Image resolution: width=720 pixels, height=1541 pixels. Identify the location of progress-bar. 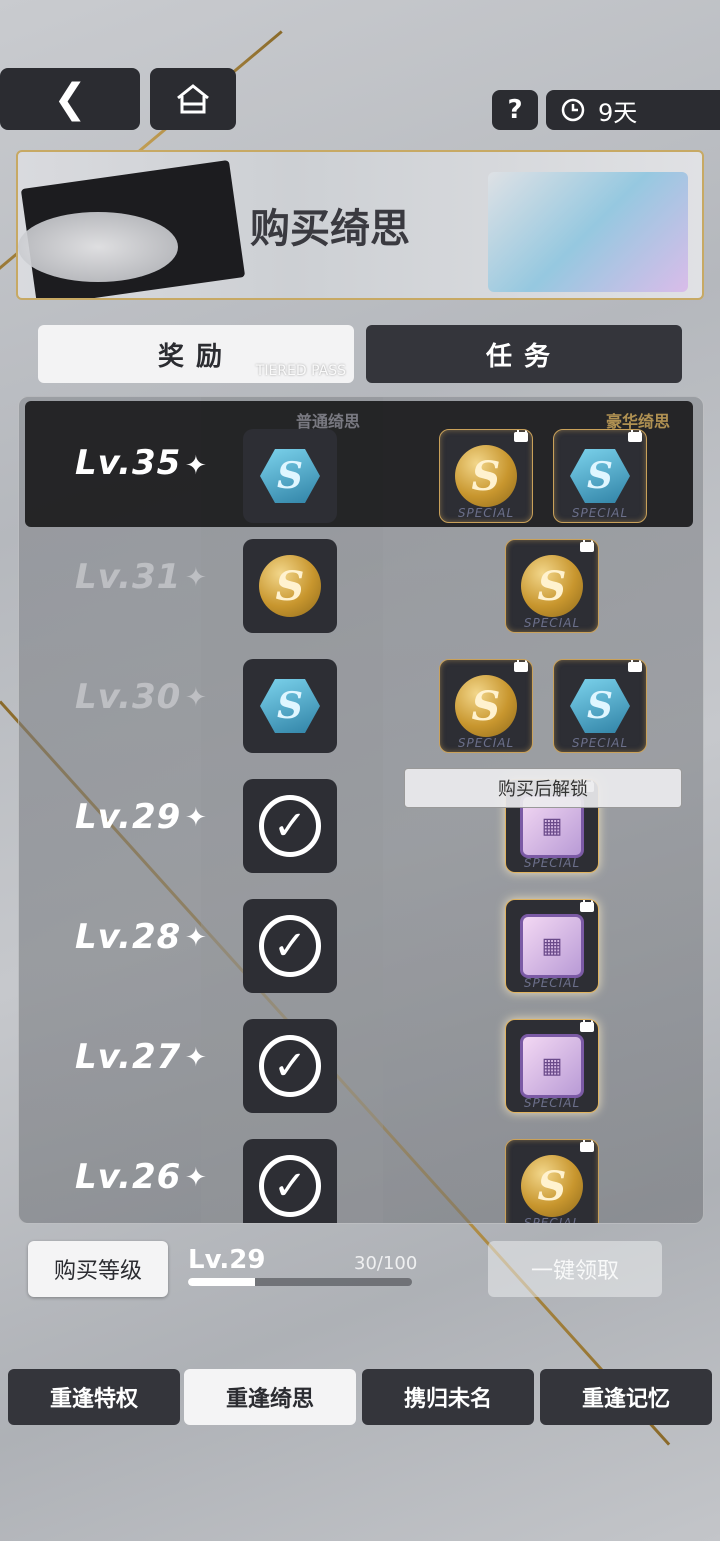
(300, 1282).